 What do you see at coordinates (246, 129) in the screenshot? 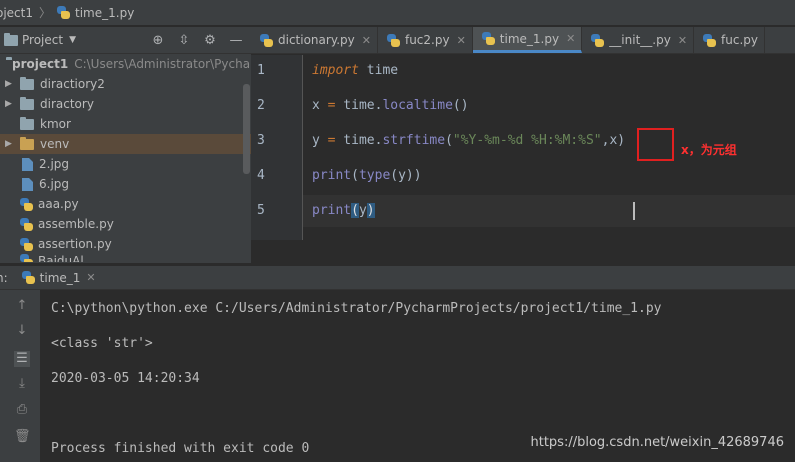
I see `tree-scrollbar` at bounding box center [246, 129].